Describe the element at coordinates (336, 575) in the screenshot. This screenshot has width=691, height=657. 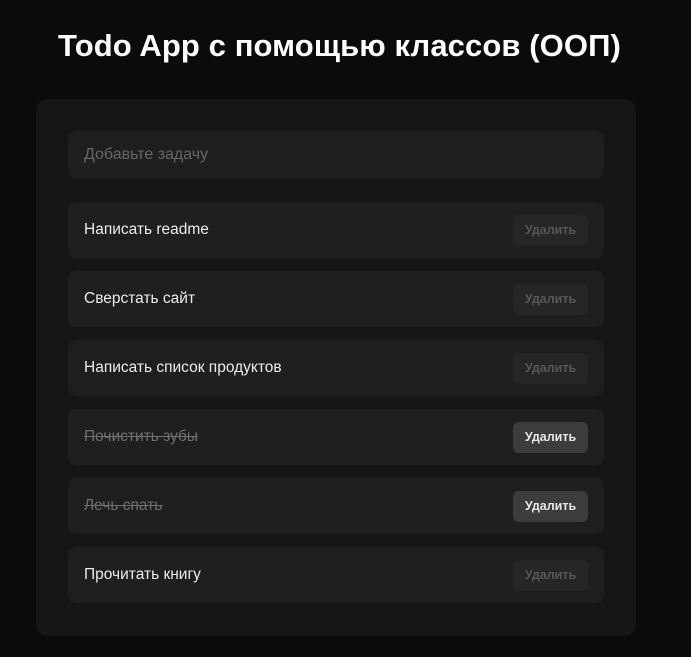
I see `task-item: Прочитать книгу Удалить` at that location.